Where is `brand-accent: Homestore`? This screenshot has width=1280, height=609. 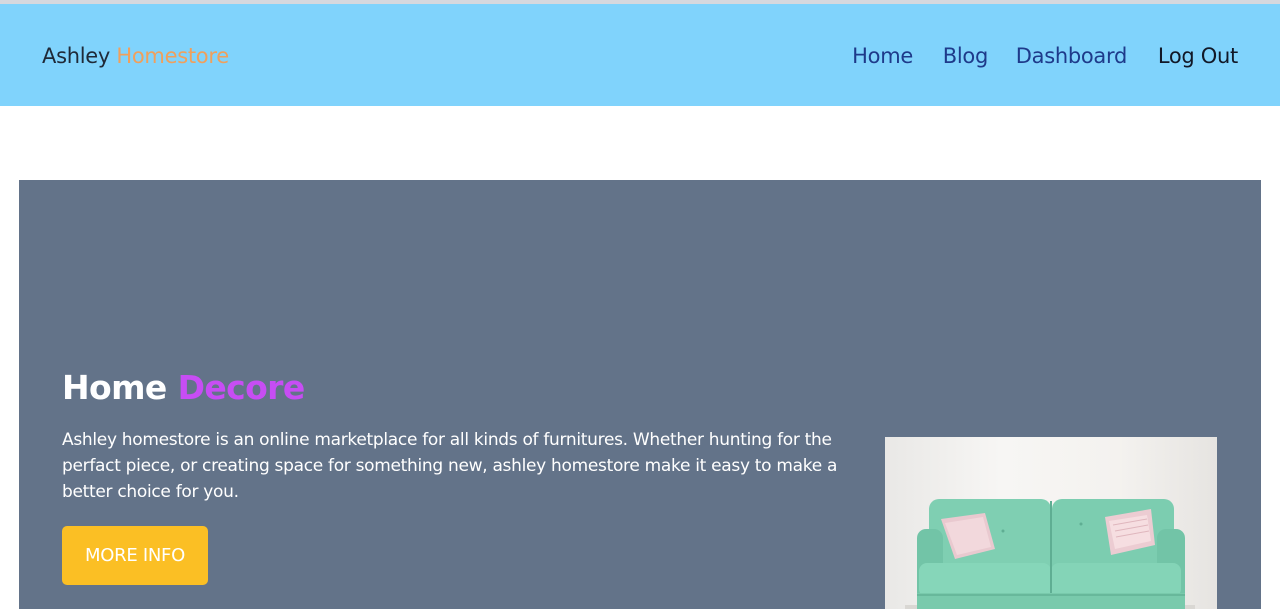 brand-accent: Homestore is located at coordinates (172, 56).